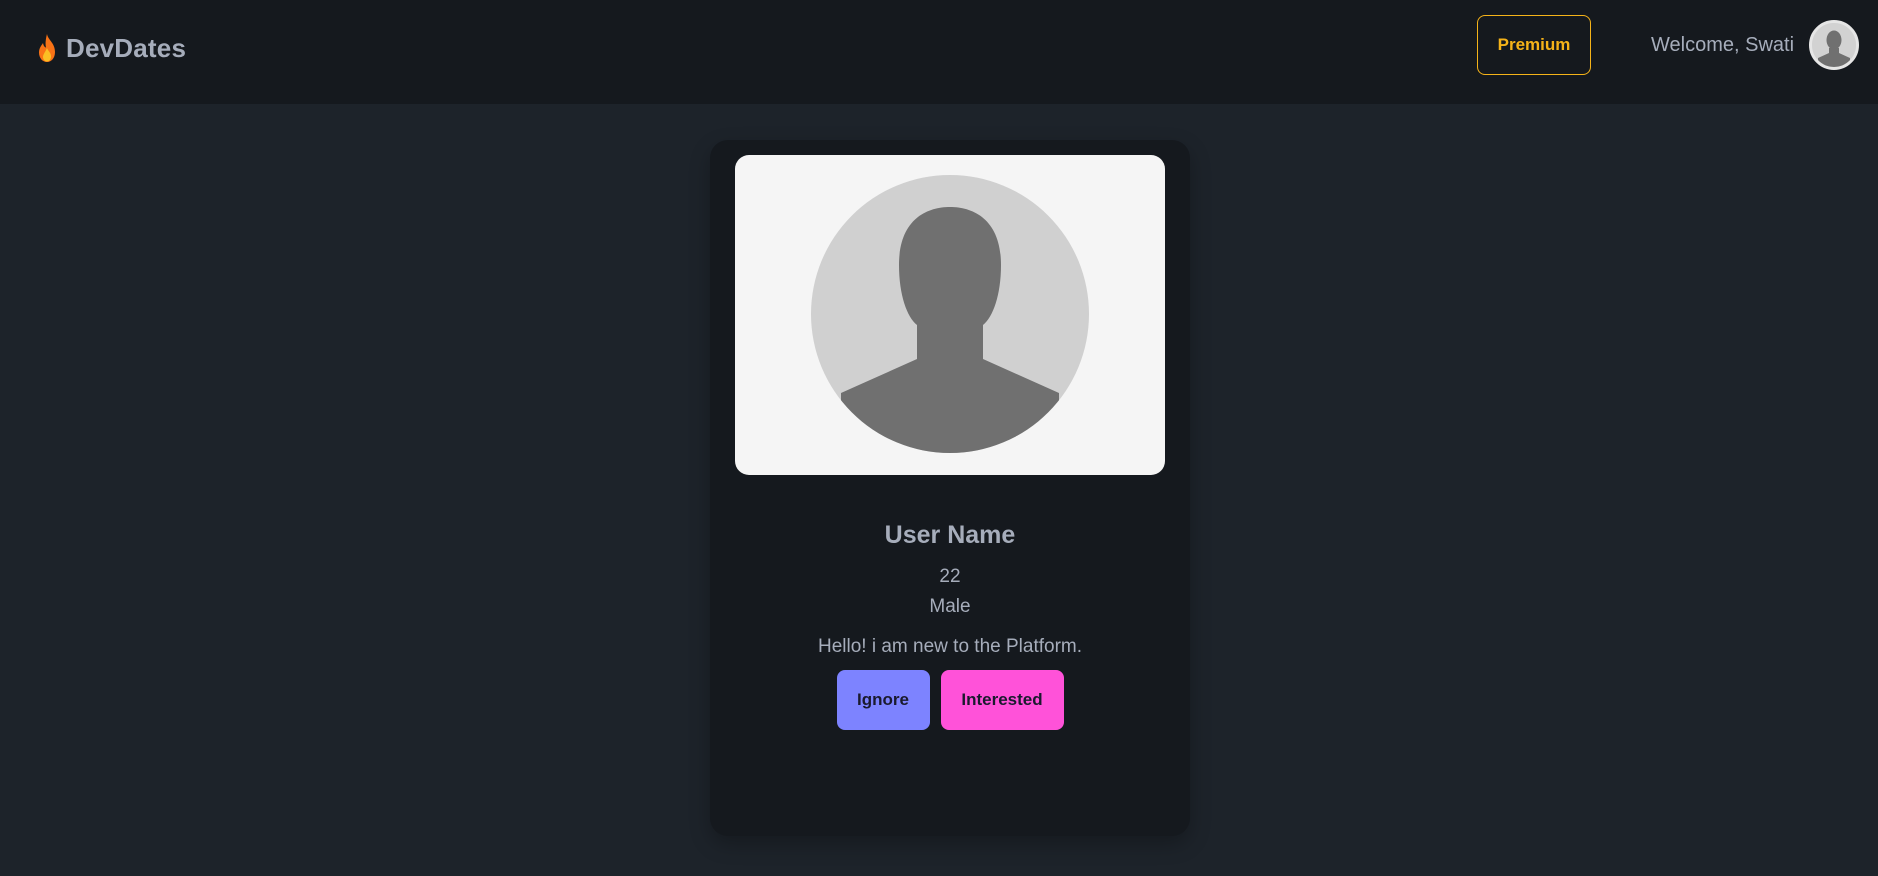  What do you see at coordinates (939, 52) in the screenshot?
I see `navbar: DevDates Premium Welcome, Swati` at bounding box center [939, 52].